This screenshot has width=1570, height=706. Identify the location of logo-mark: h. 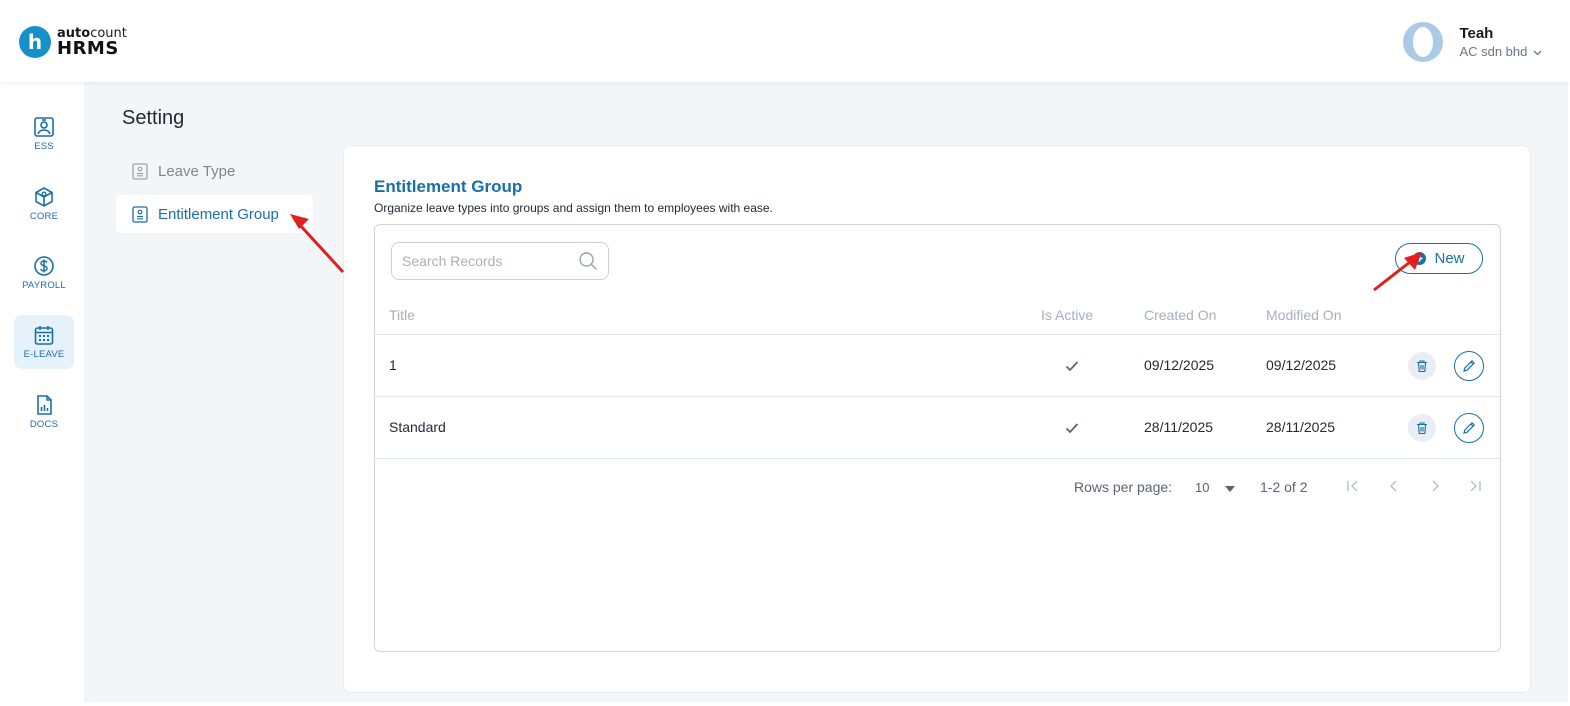
(35, 42).